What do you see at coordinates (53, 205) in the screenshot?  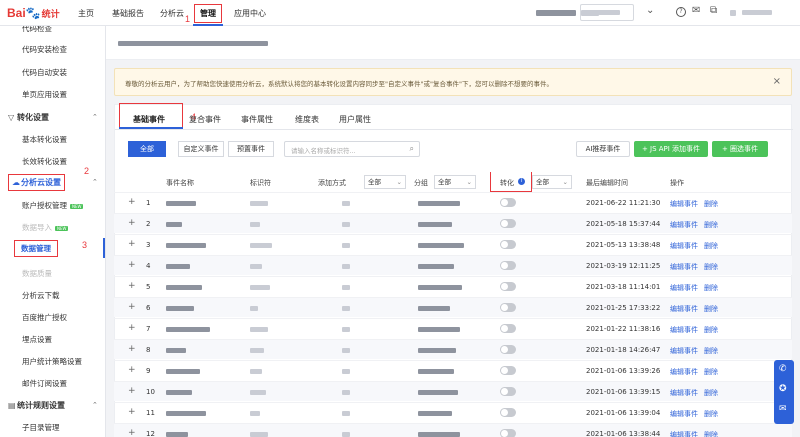 I see `sidebar-item-account-auth: 账户授权管理 NEW` at bounding box center [53, 205].